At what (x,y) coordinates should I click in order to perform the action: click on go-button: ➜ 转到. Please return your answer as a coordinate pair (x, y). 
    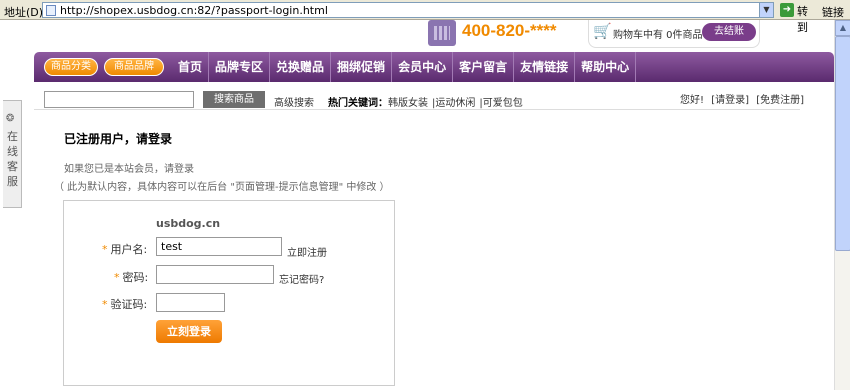
    Looking at the image, I should click on (798, 18).